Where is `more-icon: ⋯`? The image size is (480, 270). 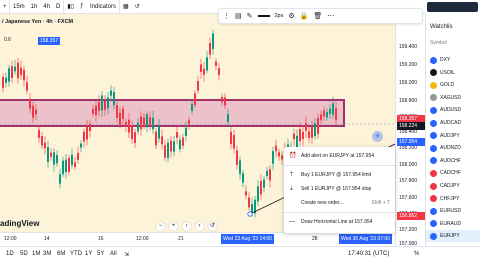
more-icon: ⋯ is located at coordinates (330, 16).